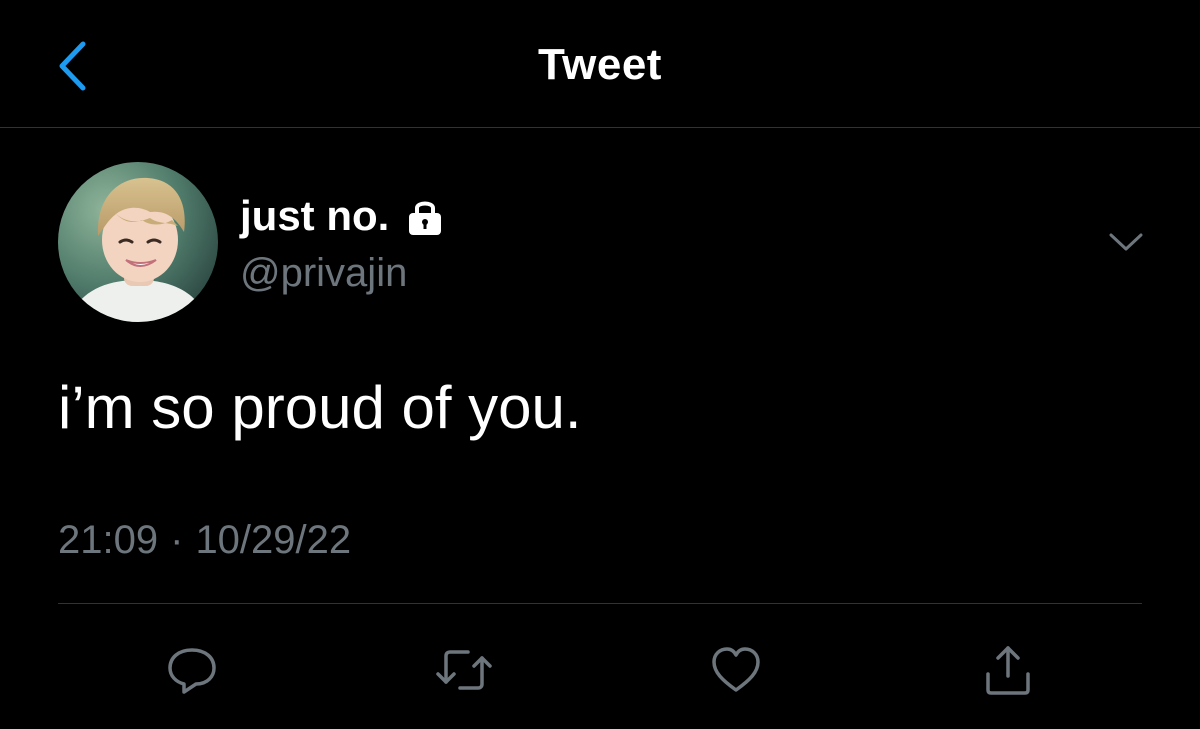 Image resolution: width=1200 pixels, height=729 pixels. I want to click on chevron-down-icon, so click(1126, 242).